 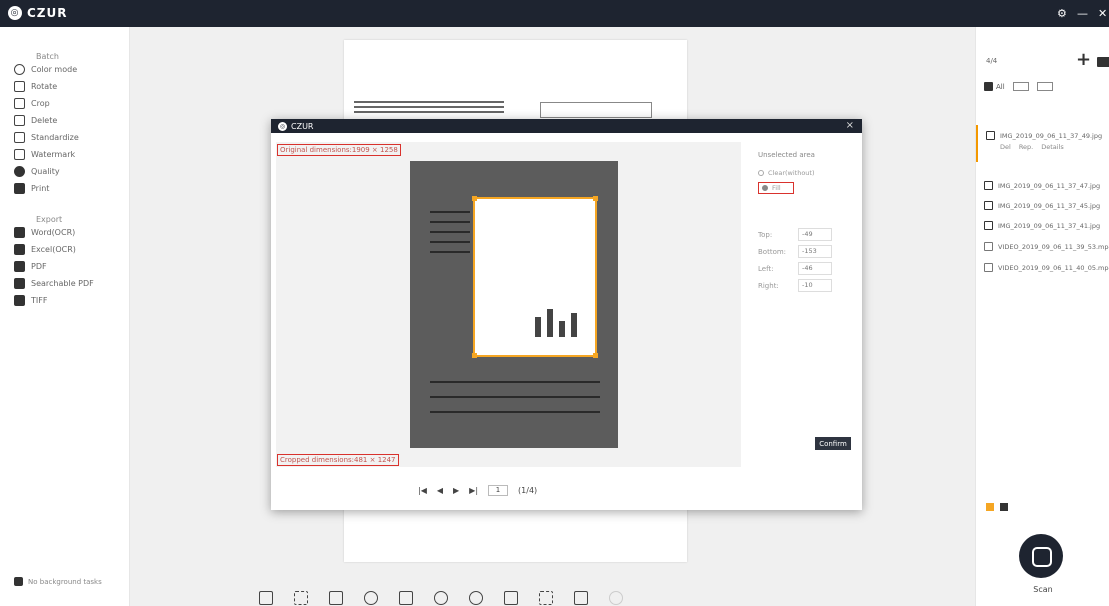 What do you see at coordinates (1020, 86) in the screenshot?
I see `filter-image-chip` at bounding box center [1020, 86].